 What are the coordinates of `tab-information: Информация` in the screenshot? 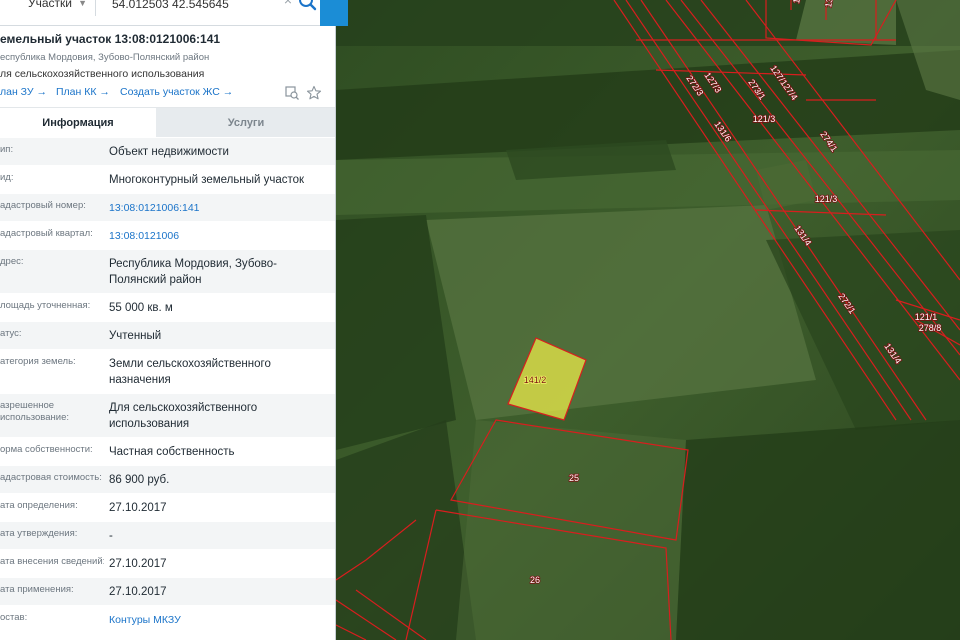 It's located at (78, 123).